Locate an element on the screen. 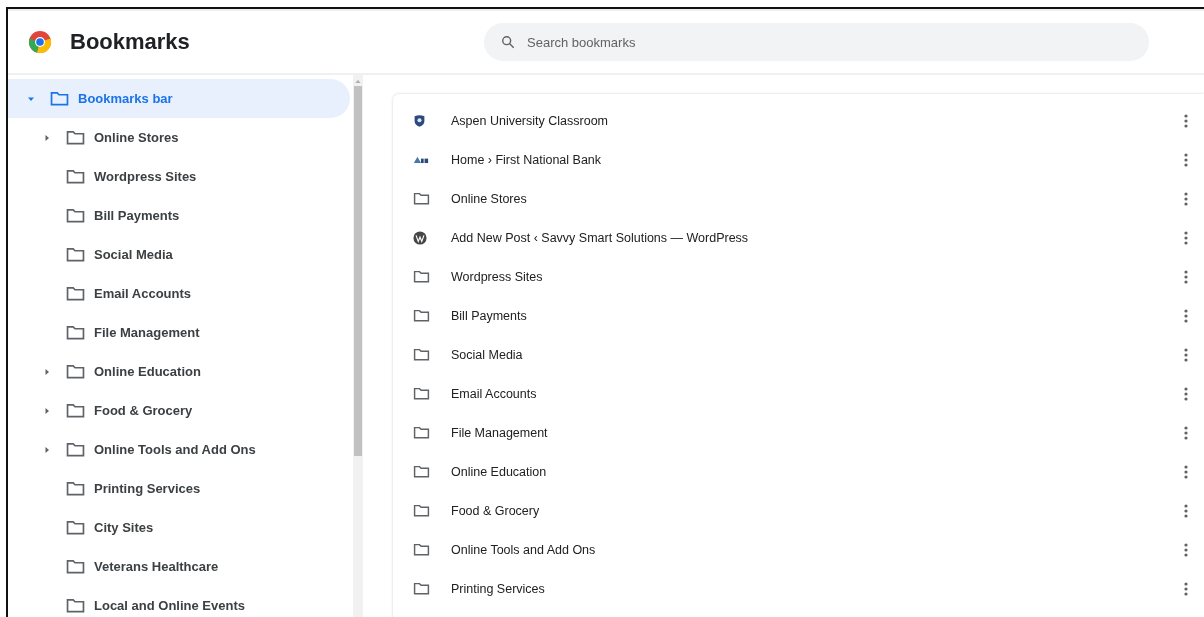 The image size is (1204, 617). bookmark-row: Online Stores is located at coordinates (798, 198).